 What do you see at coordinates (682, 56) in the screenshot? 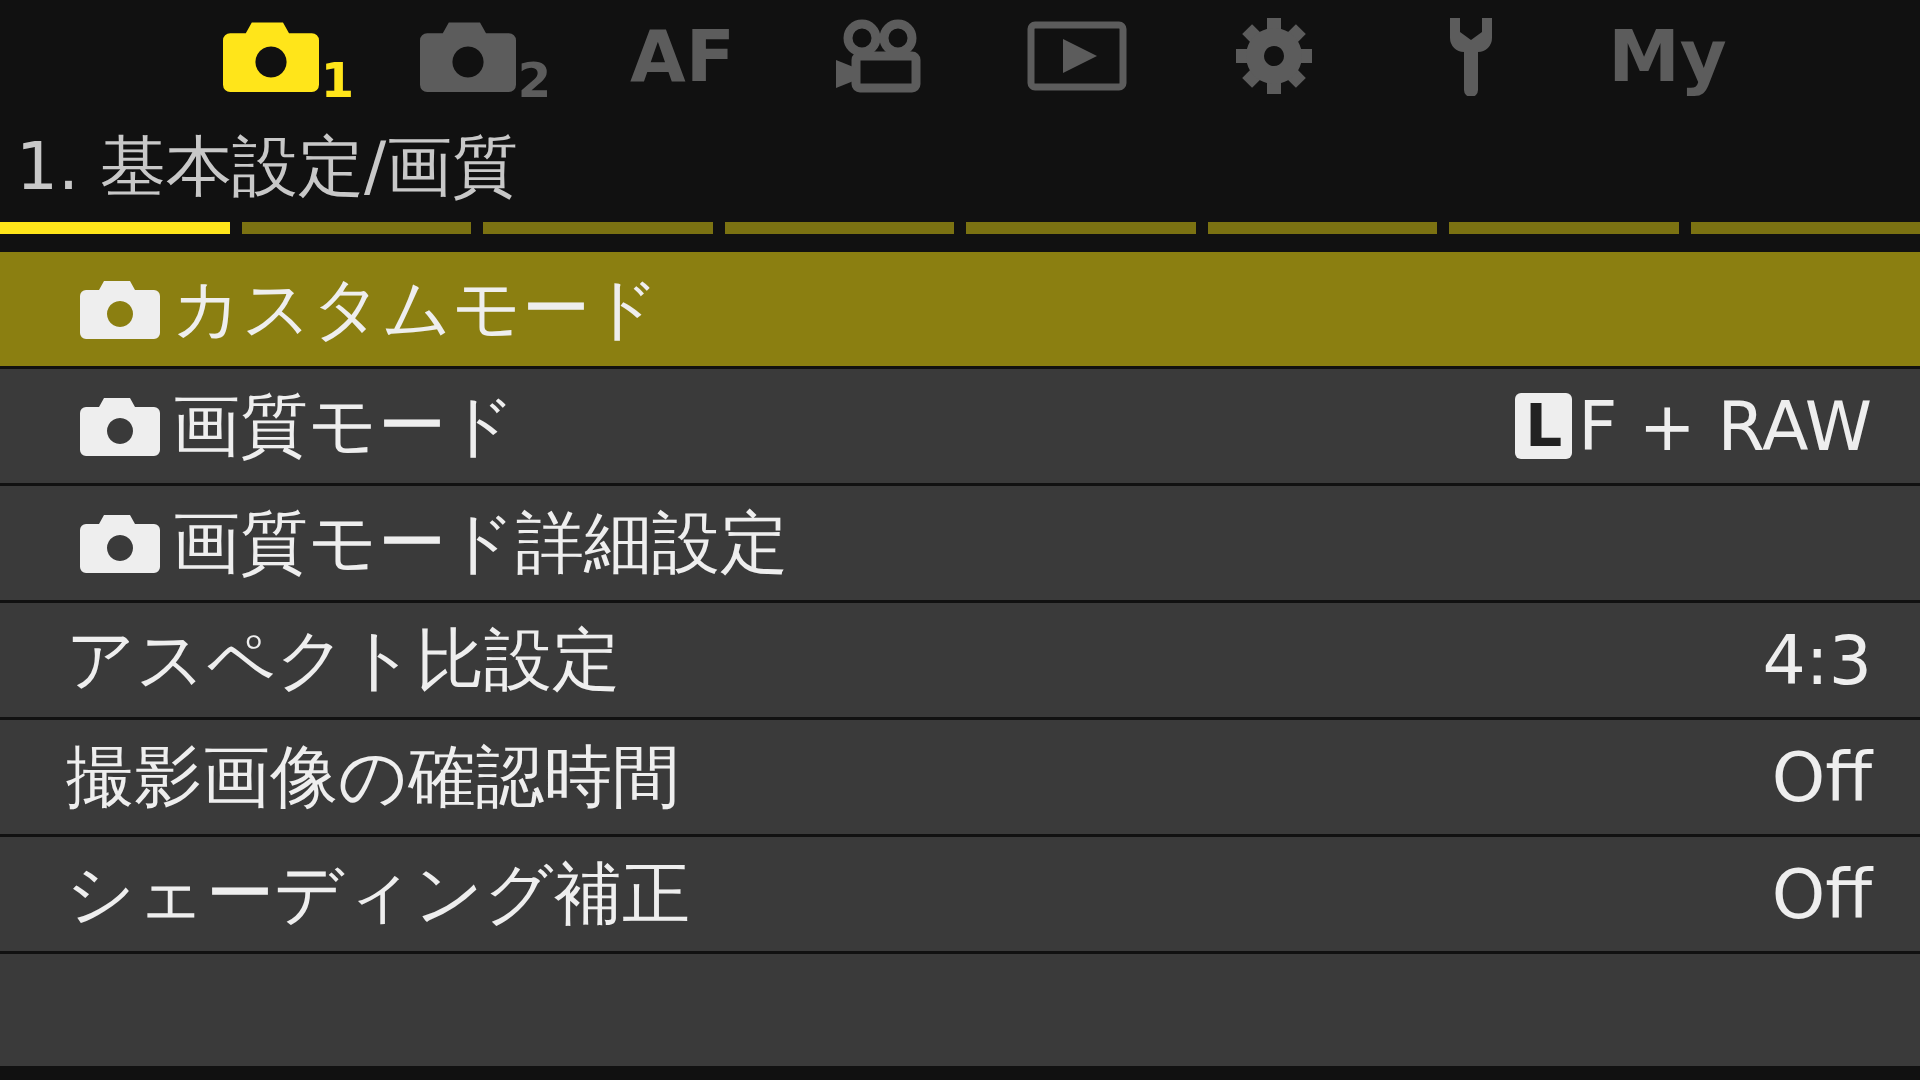
I see `tab-label: AF` at bounding box center [682, 56].